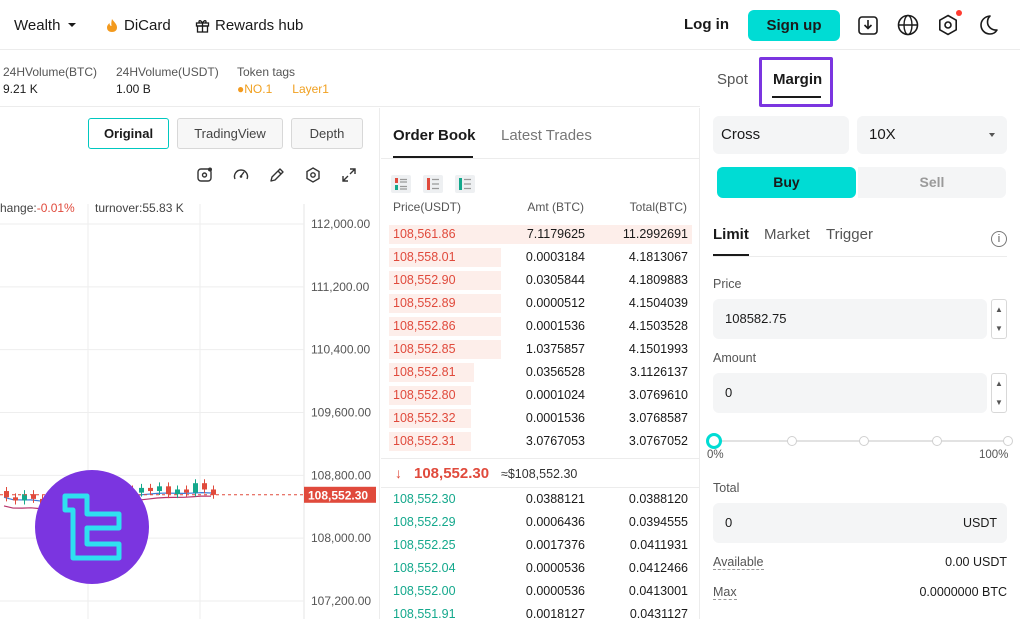 The image size is (1020, 619). Describe the element at coordinates (732, 79) in the screenshot. I see `tab-spot: Spot` at that location.